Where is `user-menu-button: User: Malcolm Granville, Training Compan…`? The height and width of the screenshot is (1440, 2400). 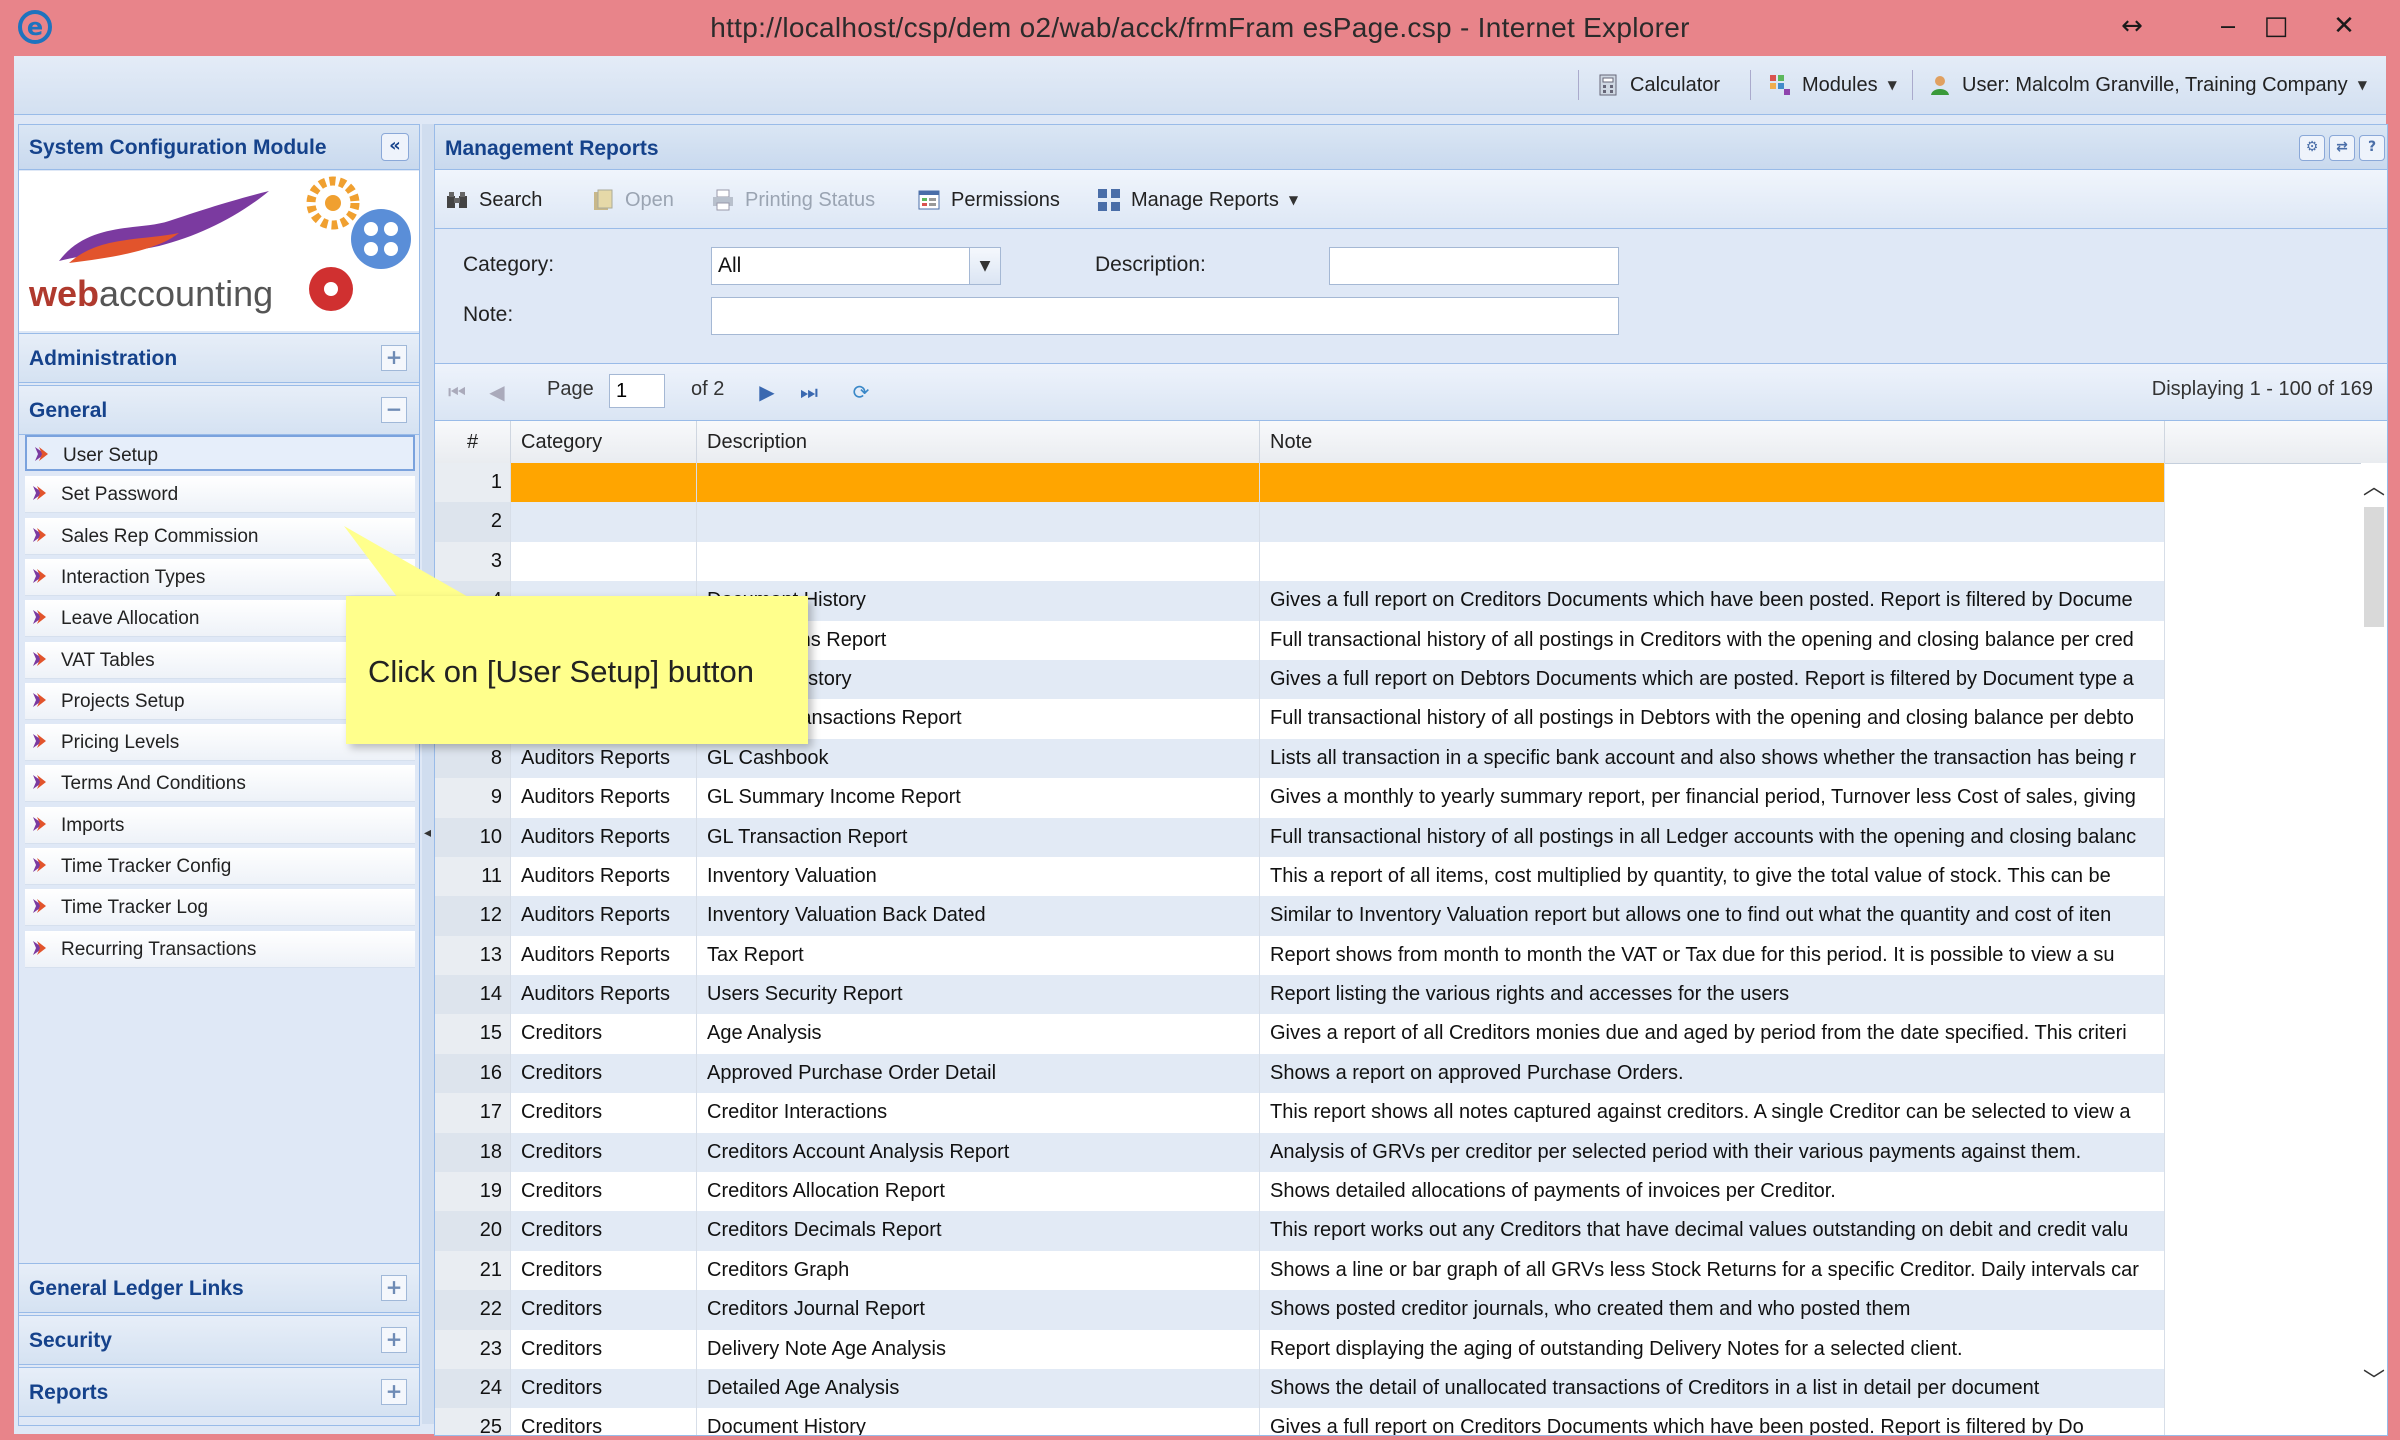 user-menu-button: User: Malcolm Granville, Training Compan… is located at coordinates (2147, 85).